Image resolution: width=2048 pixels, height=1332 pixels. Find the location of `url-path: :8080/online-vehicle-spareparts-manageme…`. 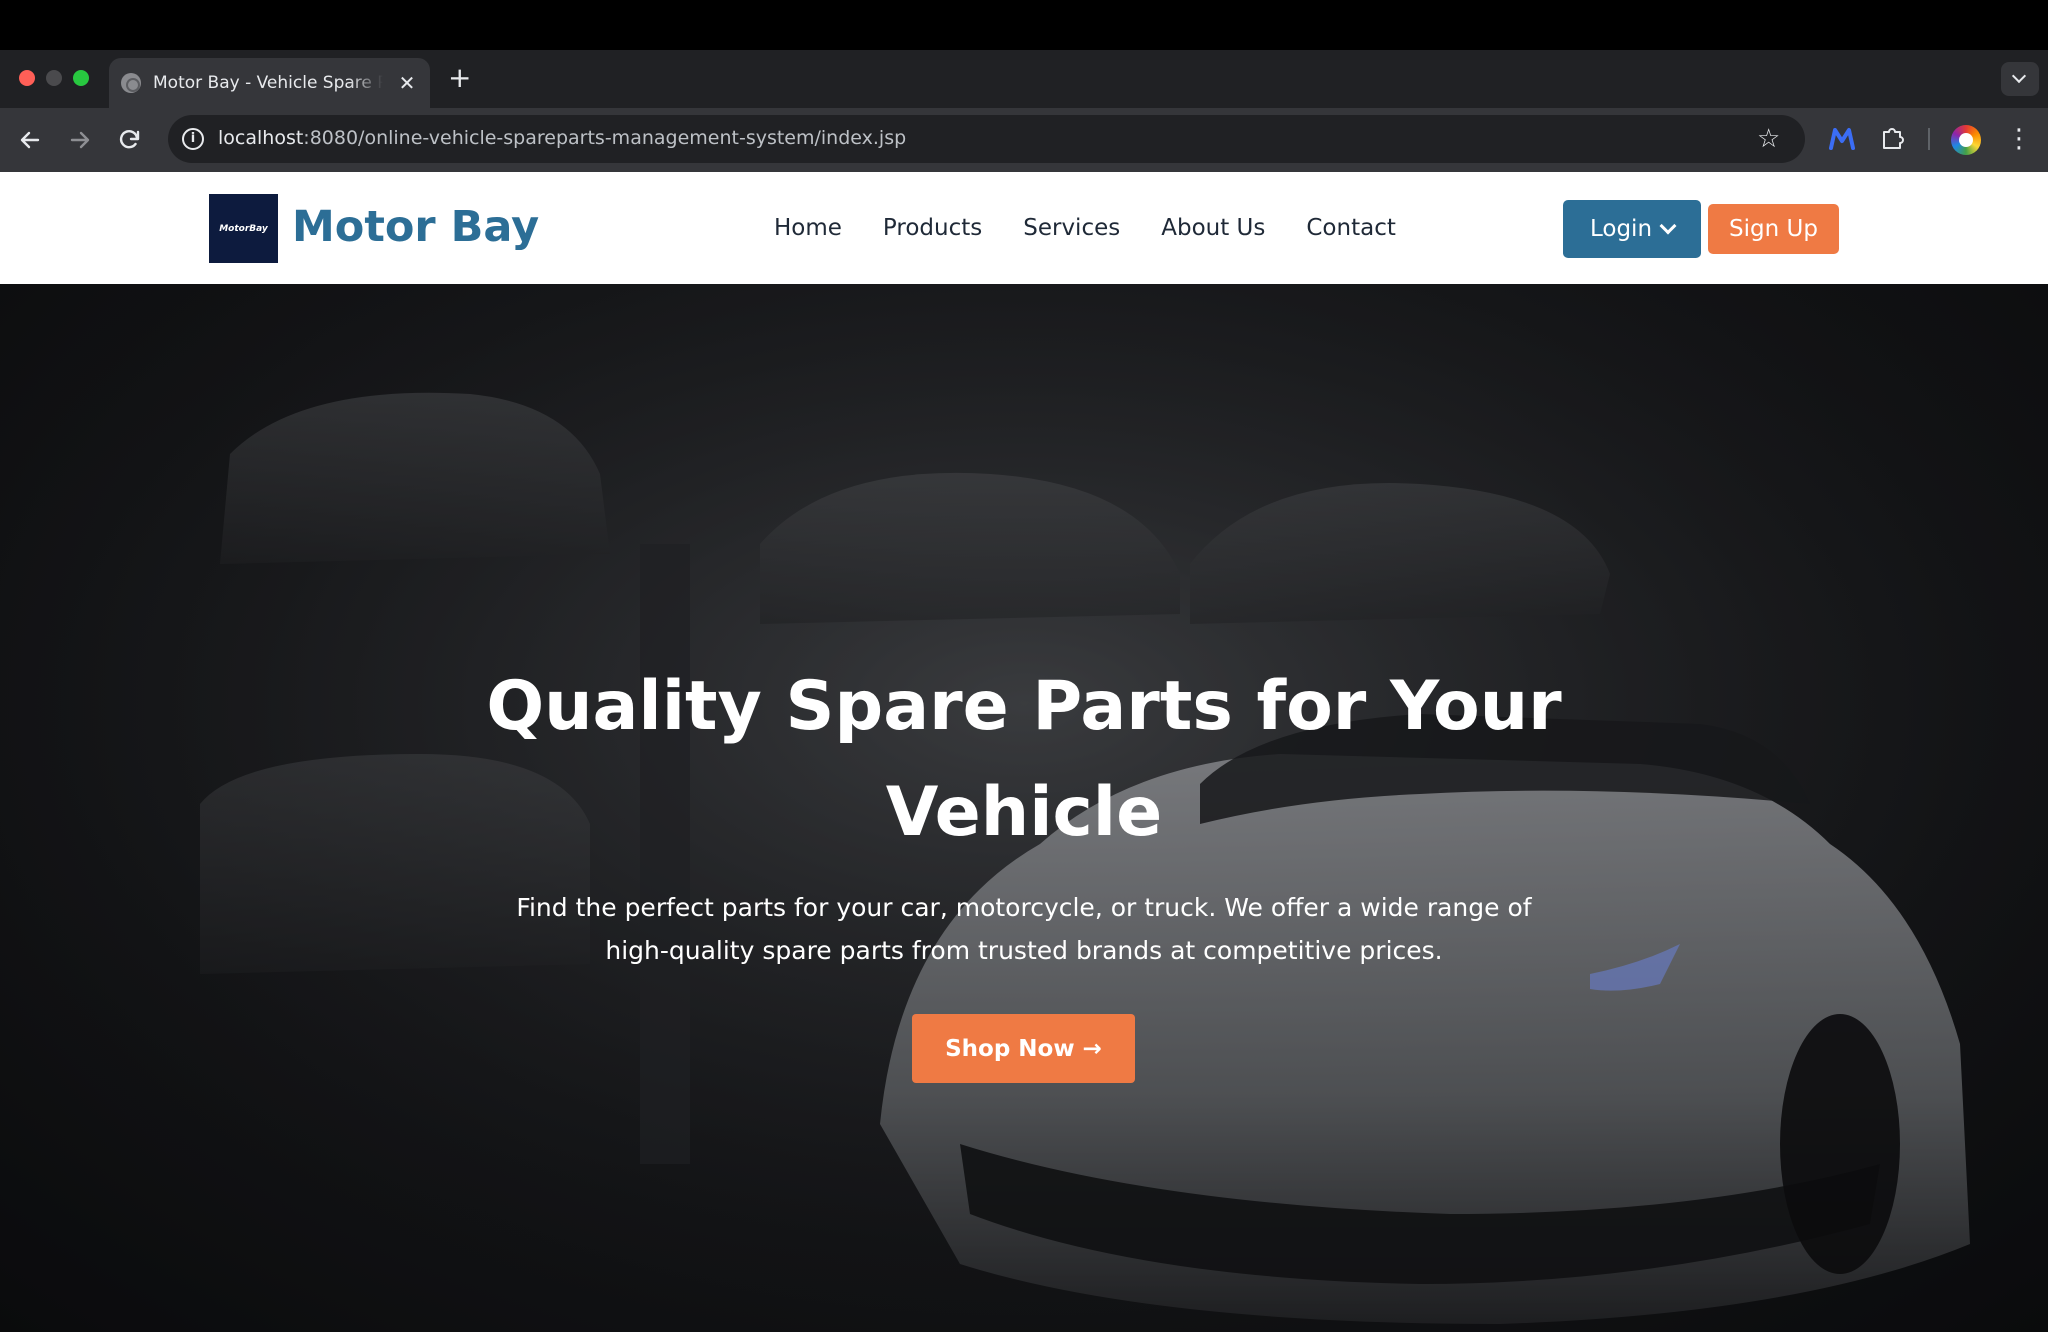

url-path: :8080/online-vehicle-spareparts-manageme… is located at coordinates (605, 138).